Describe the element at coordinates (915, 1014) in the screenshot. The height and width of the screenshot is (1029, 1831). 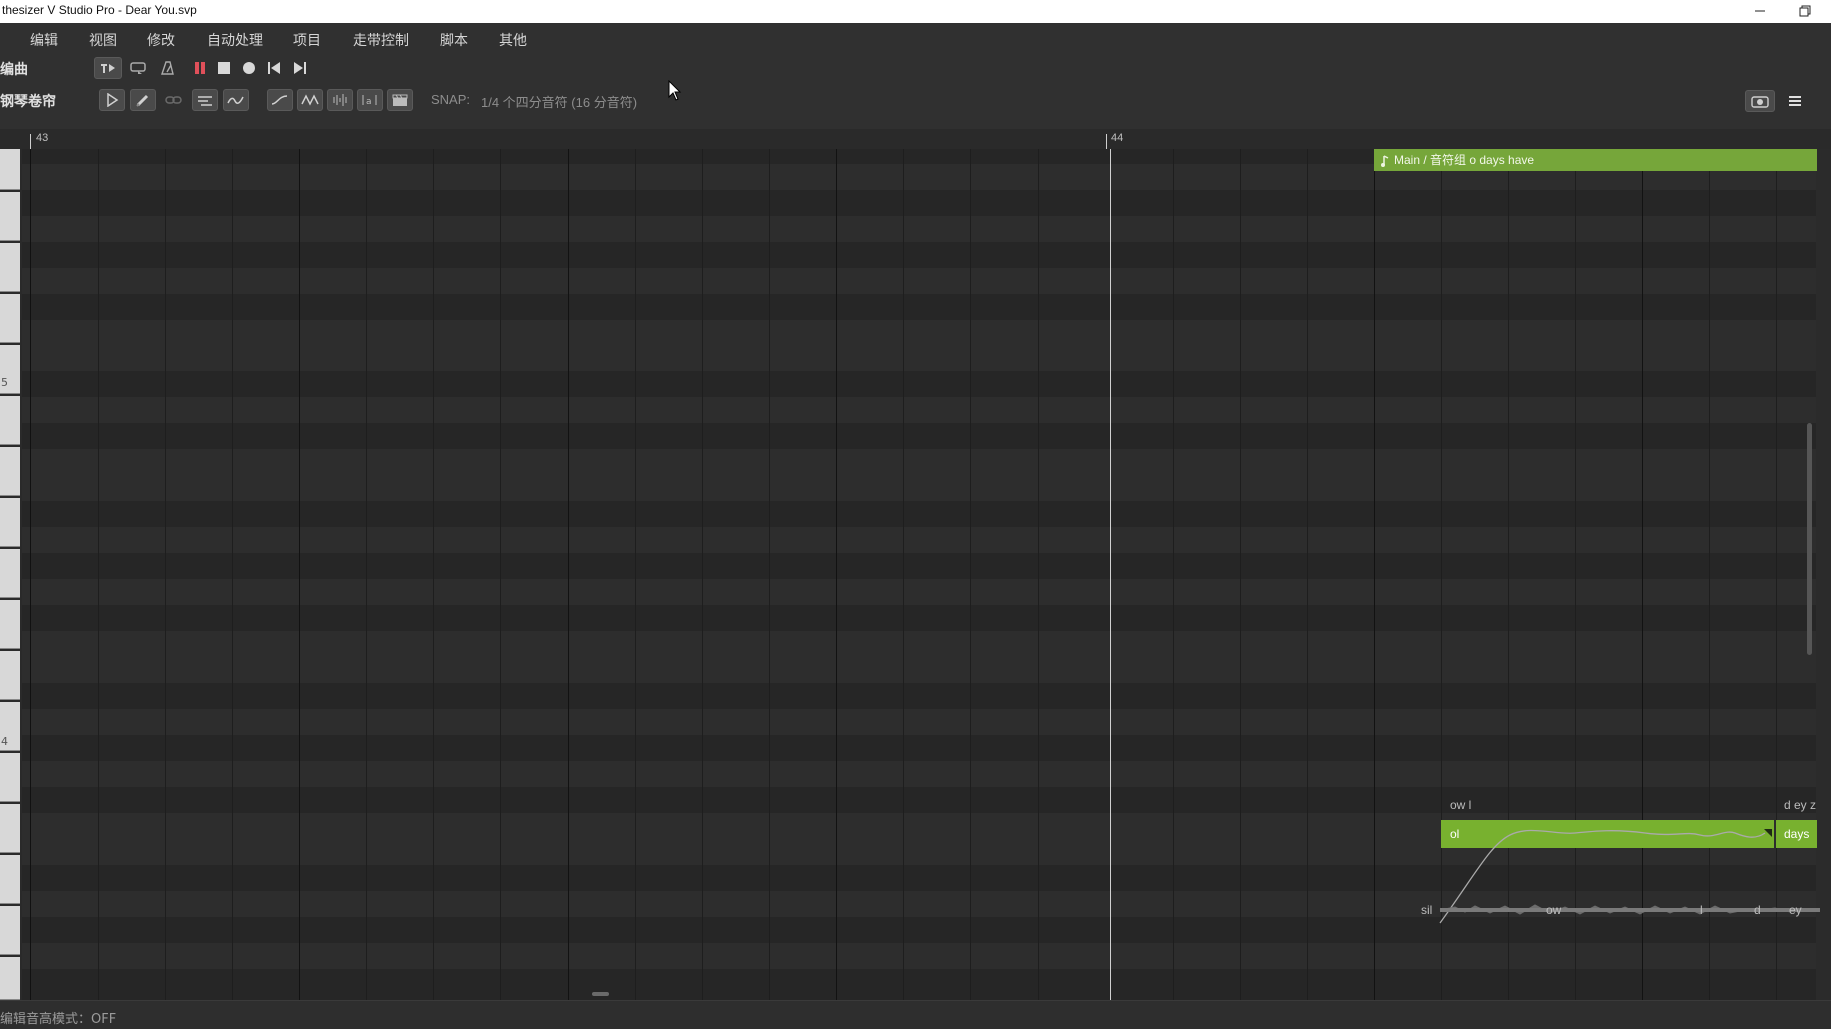
I see `status-bar: 编辑音高模式：OFF` at that location.